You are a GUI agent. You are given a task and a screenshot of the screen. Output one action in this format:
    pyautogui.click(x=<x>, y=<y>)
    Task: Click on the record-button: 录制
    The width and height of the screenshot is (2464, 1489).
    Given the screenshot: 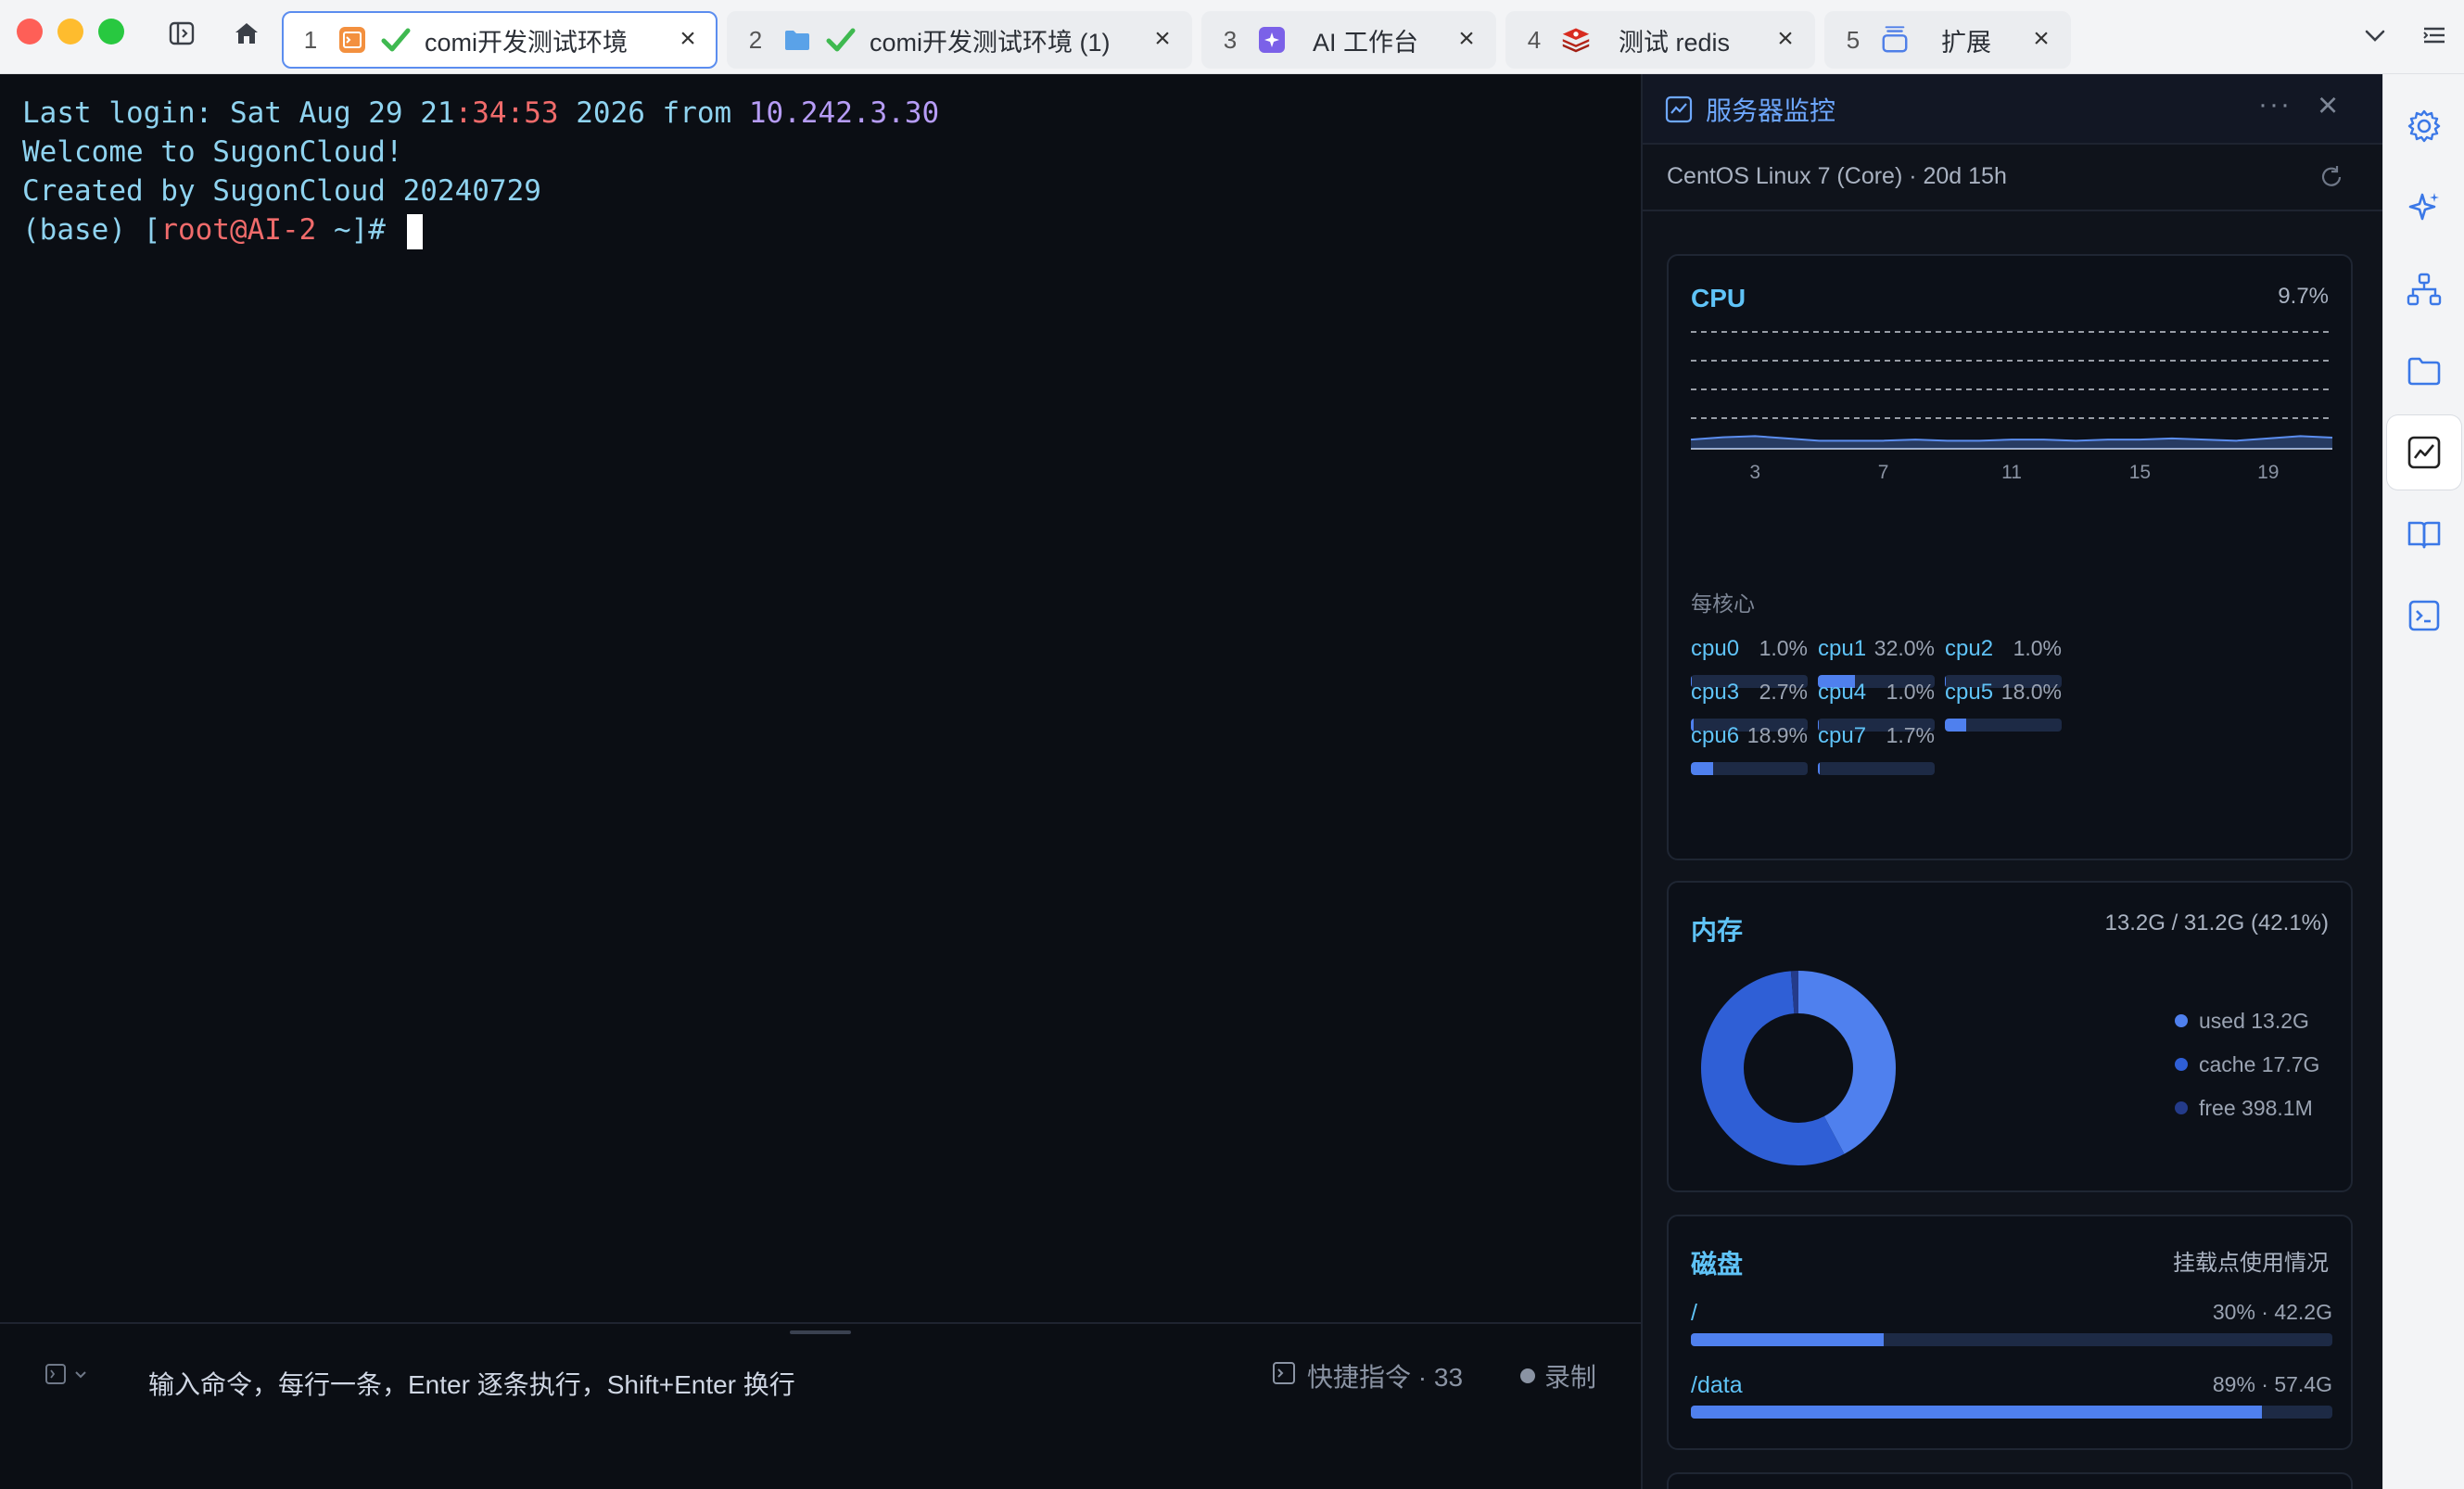 What is the action you would take?
    pyautogui.click(x=1576, y=1376)
    